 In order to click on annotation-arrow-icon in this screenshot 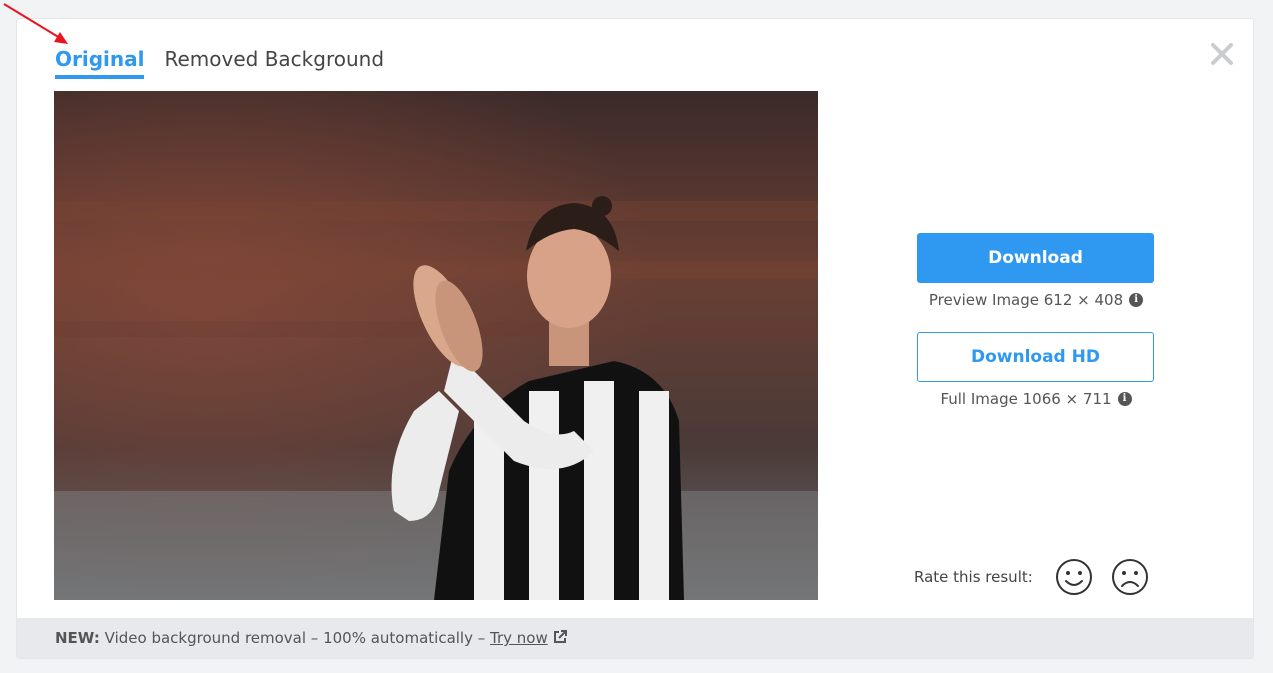, I will do `click(35, 23)`.